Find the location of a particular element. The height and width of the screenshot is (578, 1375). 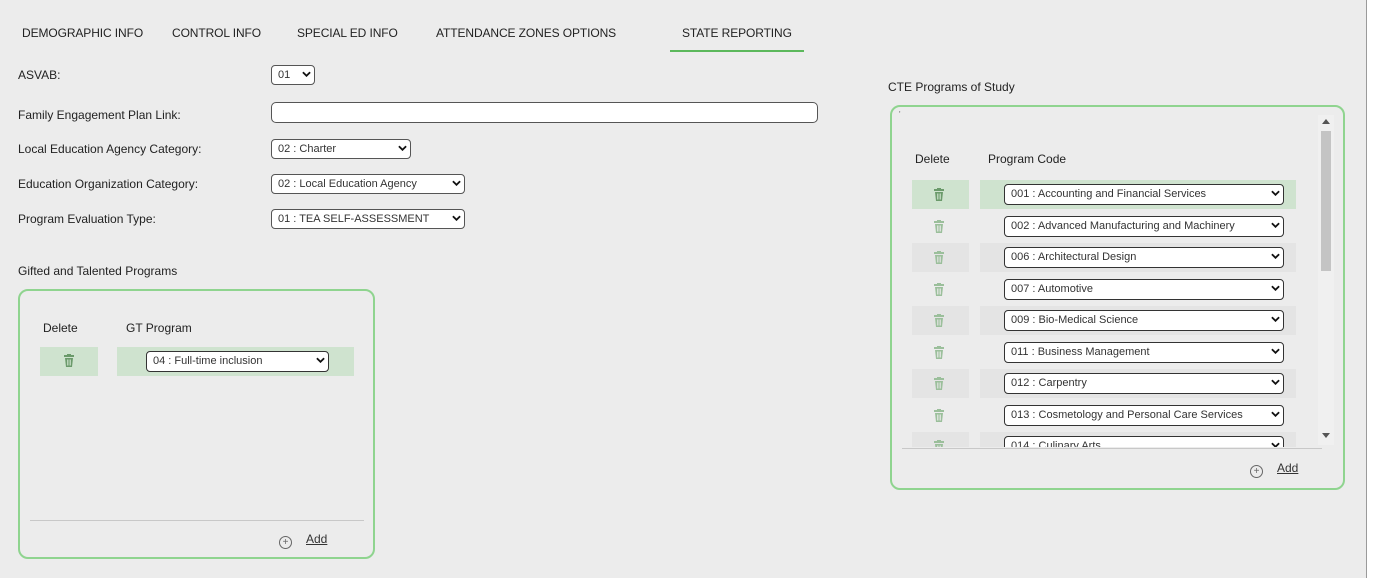

gt-program-value: 04 : Full-time inclusion is located at coordinates (208, 361).